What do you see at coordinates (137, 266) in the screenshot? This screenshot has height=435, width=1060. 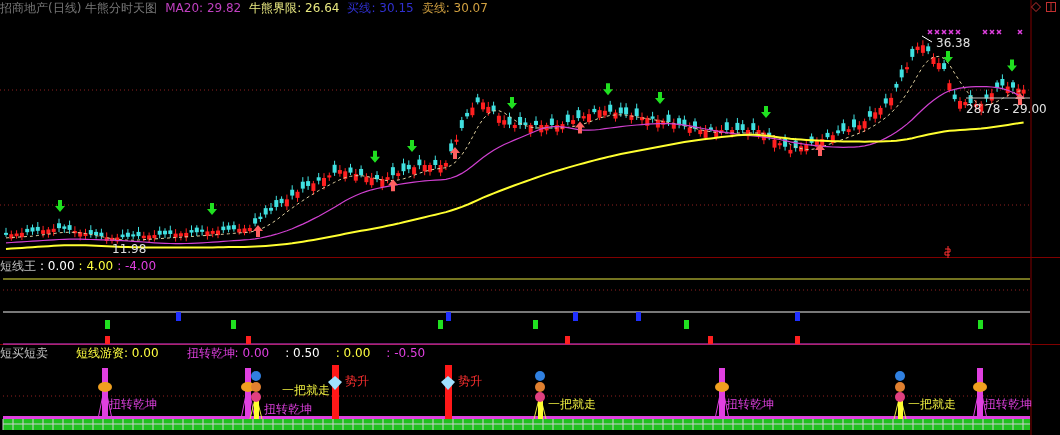 I see `indicator-value: : -4.00` at bounding box center [137, 266].